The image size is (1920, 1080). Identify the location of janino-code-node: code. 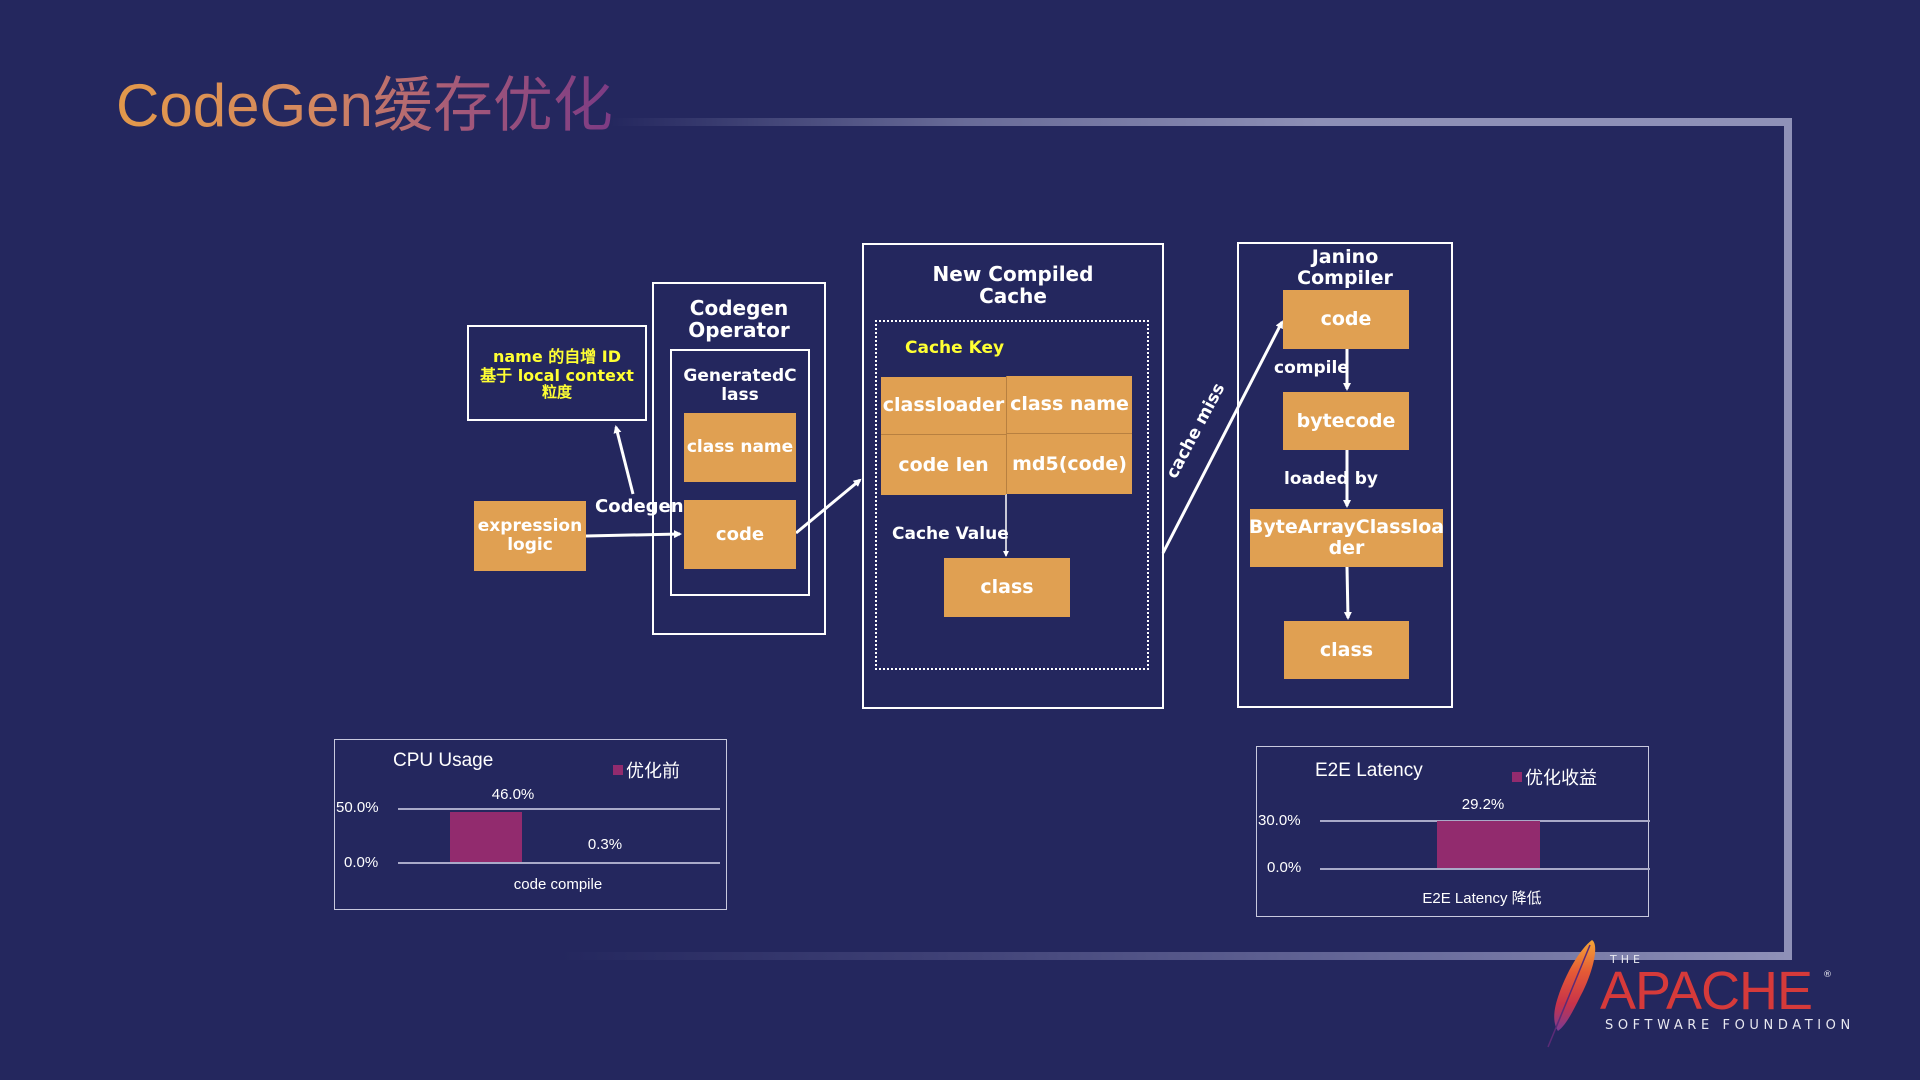
(1346, 319).